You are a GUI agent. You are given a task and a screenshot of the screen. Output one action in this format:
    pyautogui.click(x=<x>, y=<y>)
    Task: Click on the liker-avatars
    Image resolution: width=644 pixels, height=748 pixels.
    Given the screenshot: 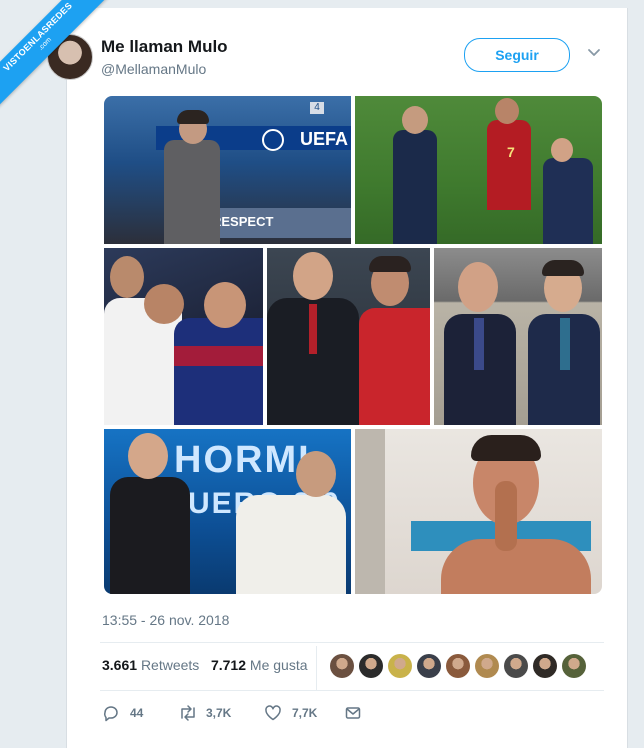 What is the action you would take?
    pyautogui.click(x=460, y=666)
    